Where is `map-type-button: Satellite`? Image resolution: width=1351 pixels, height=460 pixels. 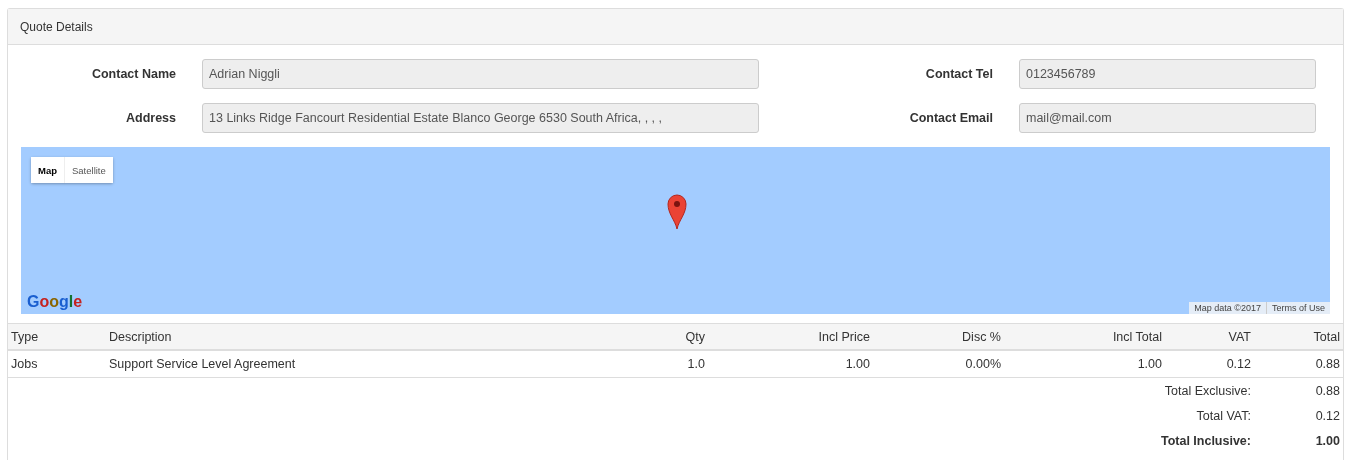
map-type-button: Satellite is located at coordinates (88, 170).